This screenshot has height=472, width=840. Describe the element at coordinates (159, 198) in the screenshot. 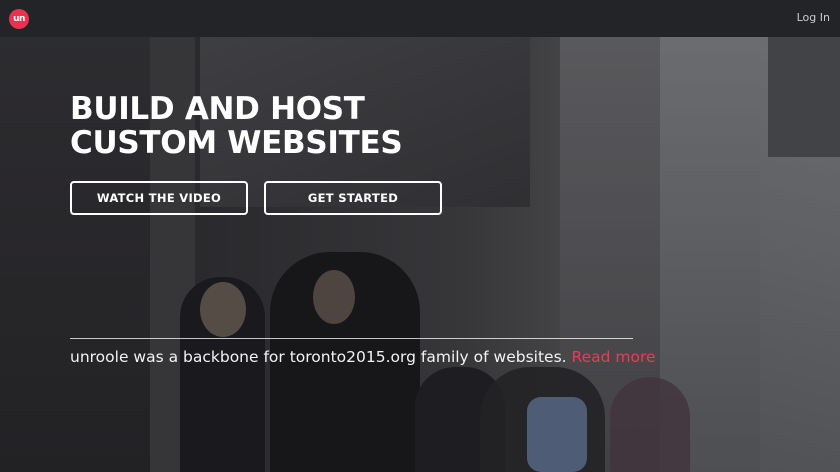

I see `watch-video-button: WATCH THE VIDEO` at that location.